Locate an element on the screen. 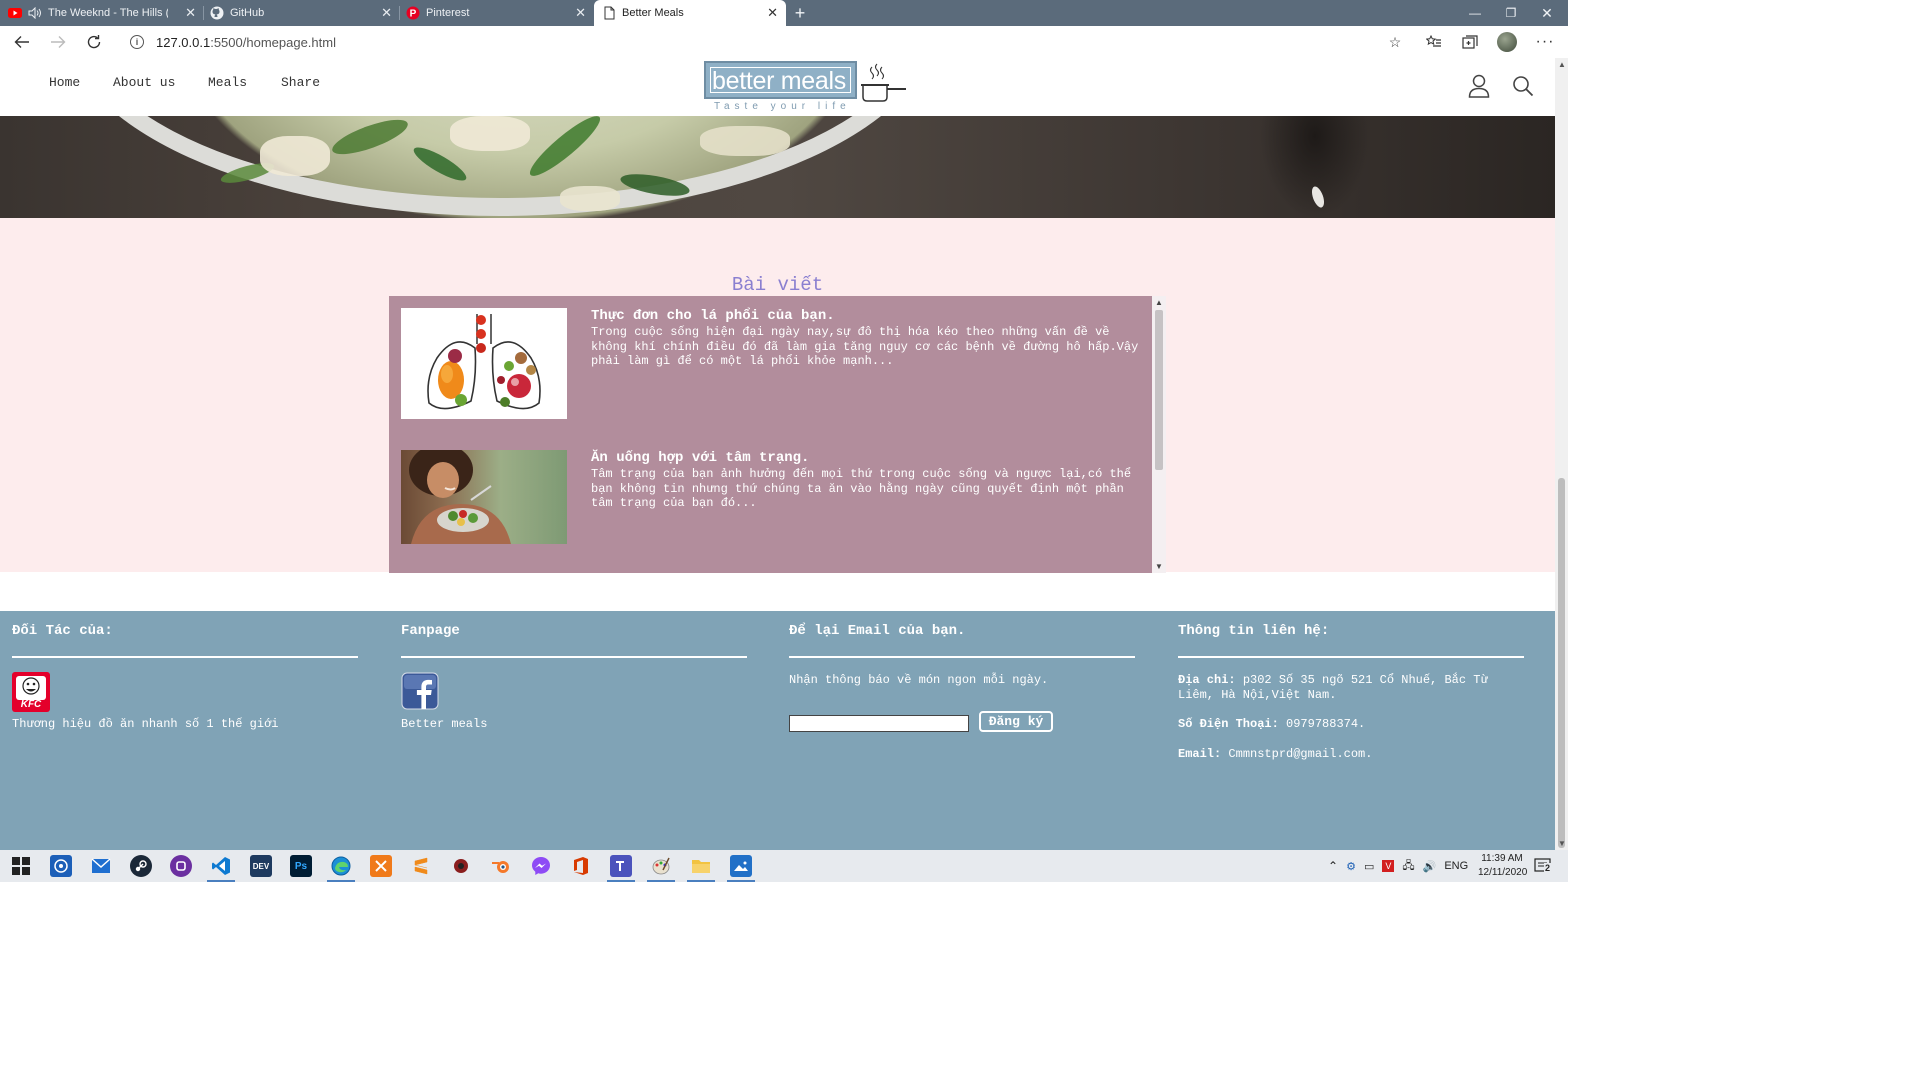  favorite-star-icon: ☆ is located at coordinates (1395, 42).